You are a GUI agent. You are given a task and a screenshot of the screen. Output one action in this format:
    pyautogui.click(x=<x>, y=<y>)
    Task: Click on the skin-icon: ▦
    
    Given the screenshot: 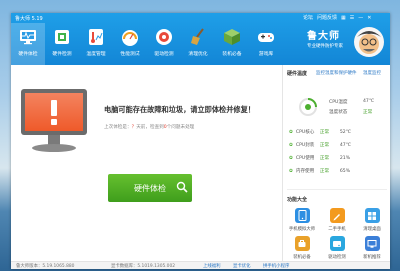 What is the action you would take?
    pyautogui.click(x=343, y=18)
    